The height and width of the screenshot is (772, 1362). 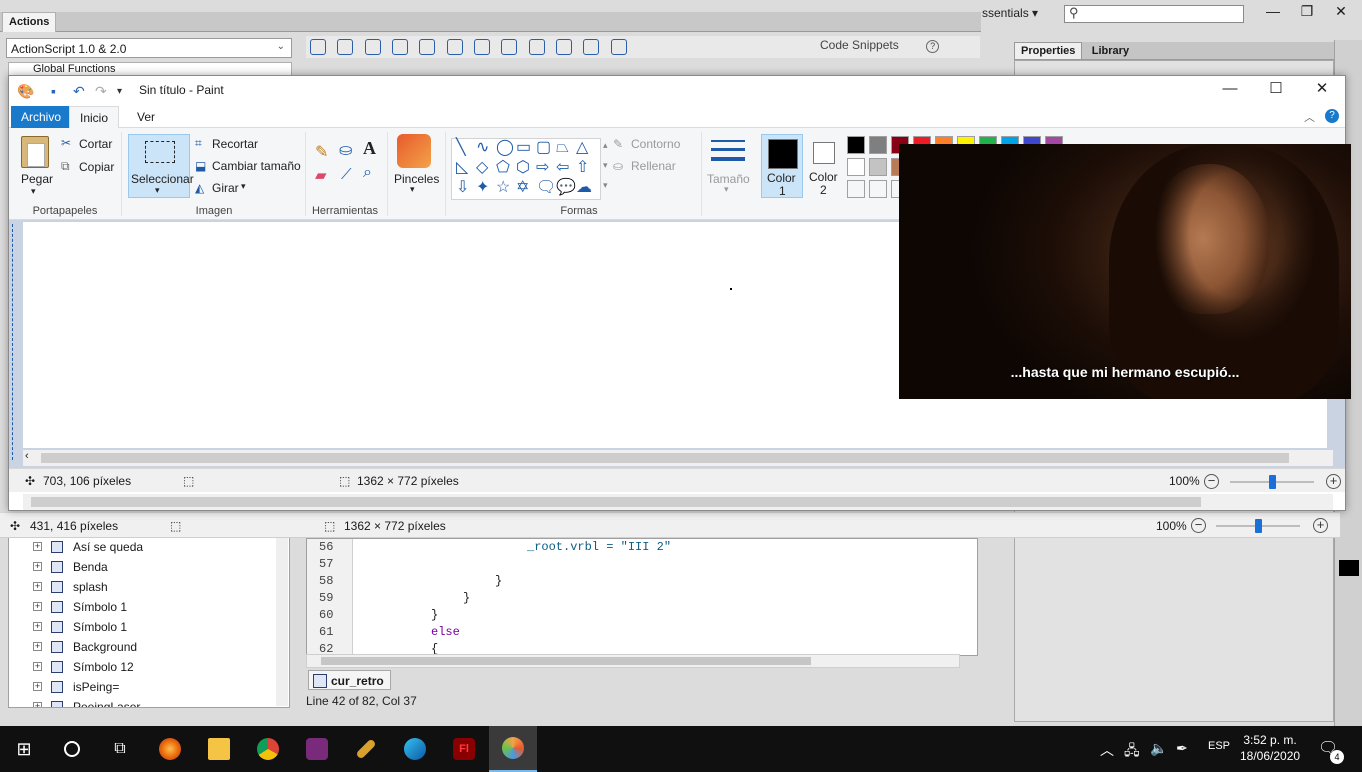 I want to click on workspace-switcher: ssentials ▾, so click(x=1010, y=13).